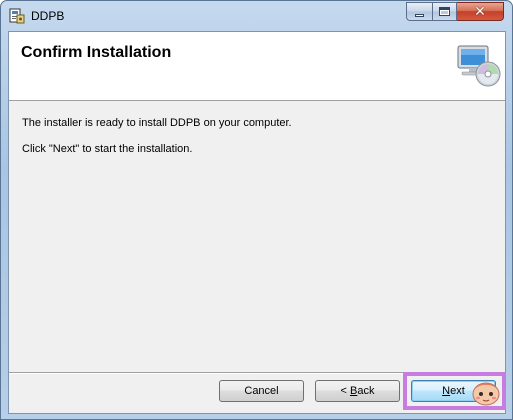  I want to click on back-button-label: ack, so click(366, 391).